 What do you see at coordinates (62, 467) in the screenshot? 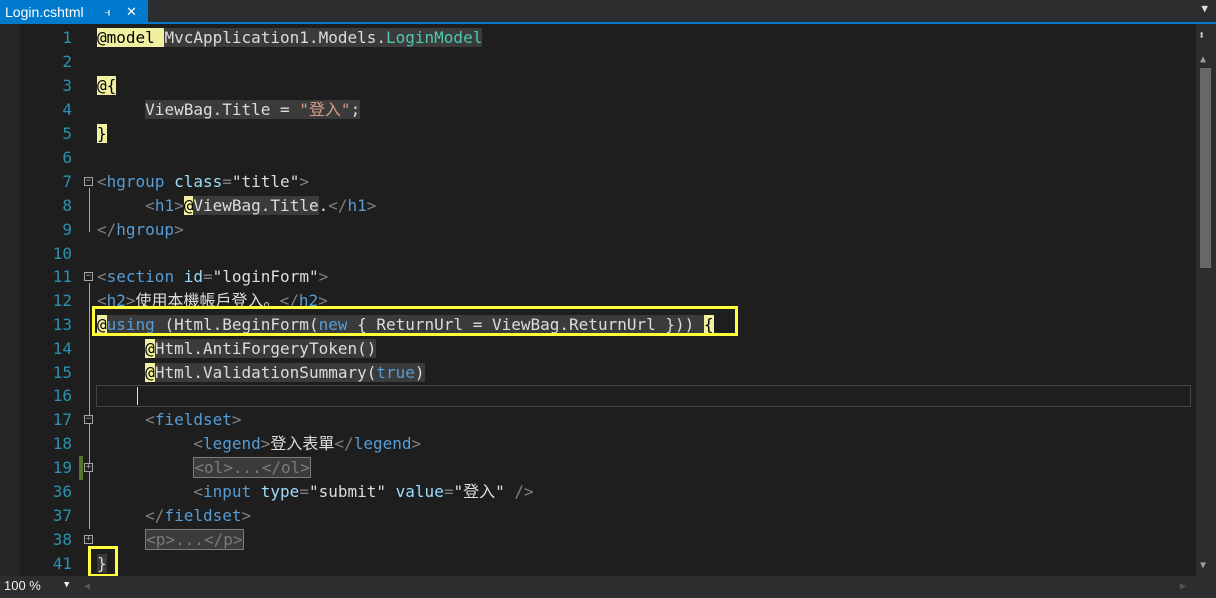
I see `line-number: 19` at bounding box center [62, 467].